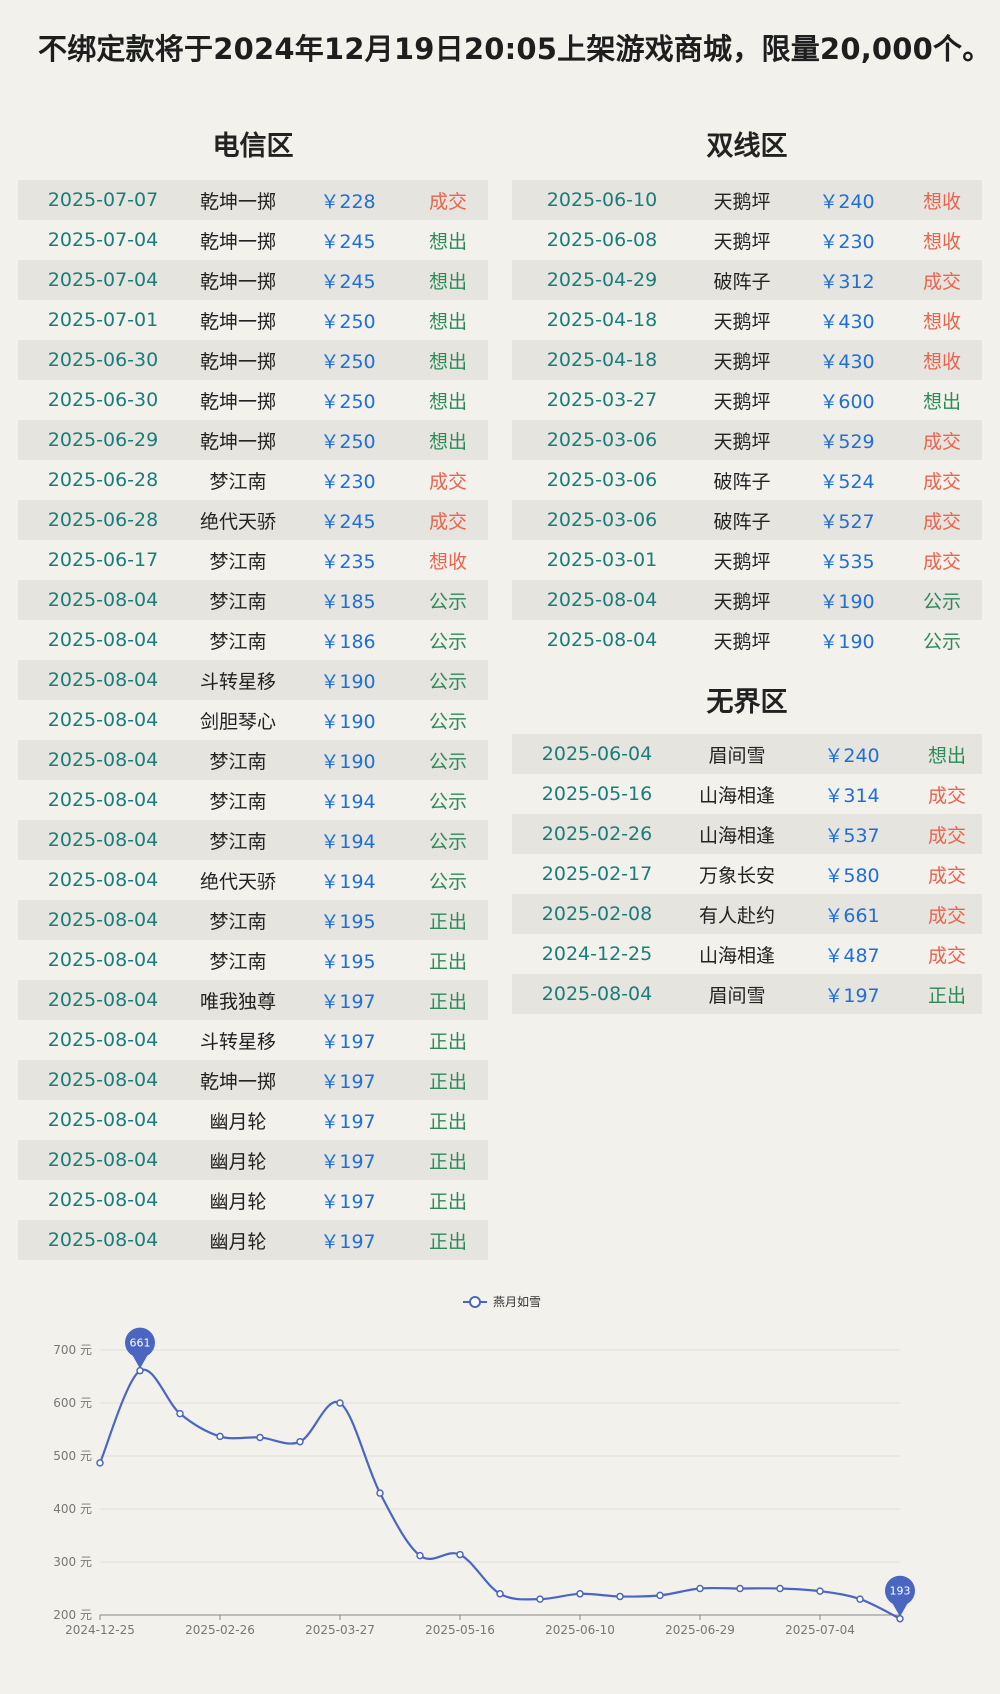 This screenshot has width=1000, height=1694. What do you see at coordinates (602, 560) in the screenshot?
I see `row-date: 2025-03-01` at bounding box center [602, 560].